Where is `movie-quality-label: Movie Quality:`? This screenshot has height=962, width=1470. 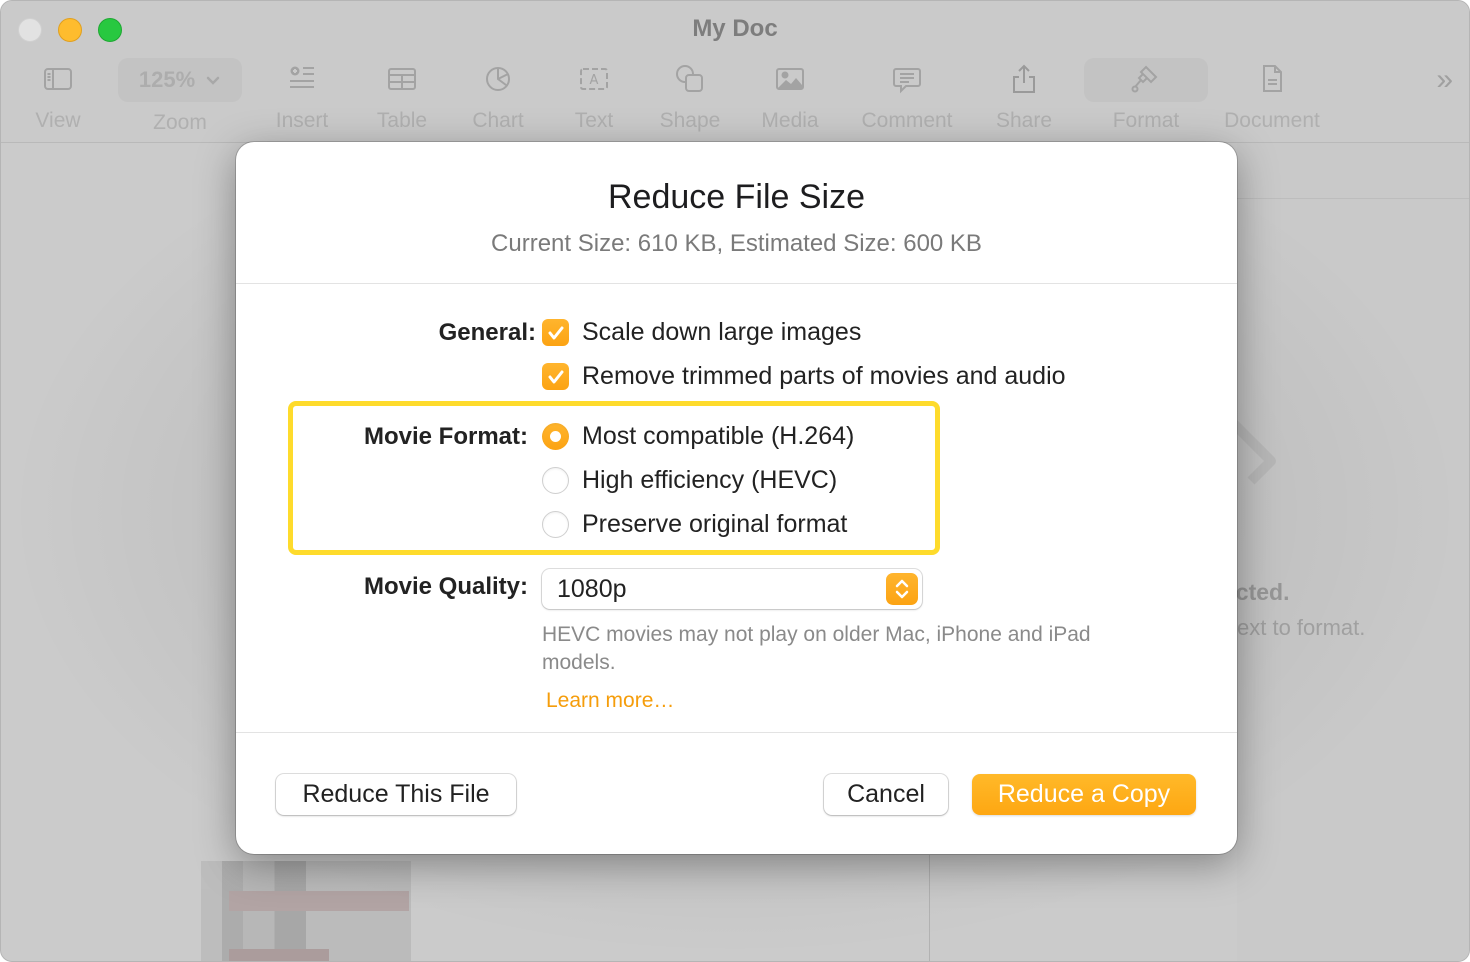 movie-quality-label: Movie Quality: is located at coordinates (445, 586).